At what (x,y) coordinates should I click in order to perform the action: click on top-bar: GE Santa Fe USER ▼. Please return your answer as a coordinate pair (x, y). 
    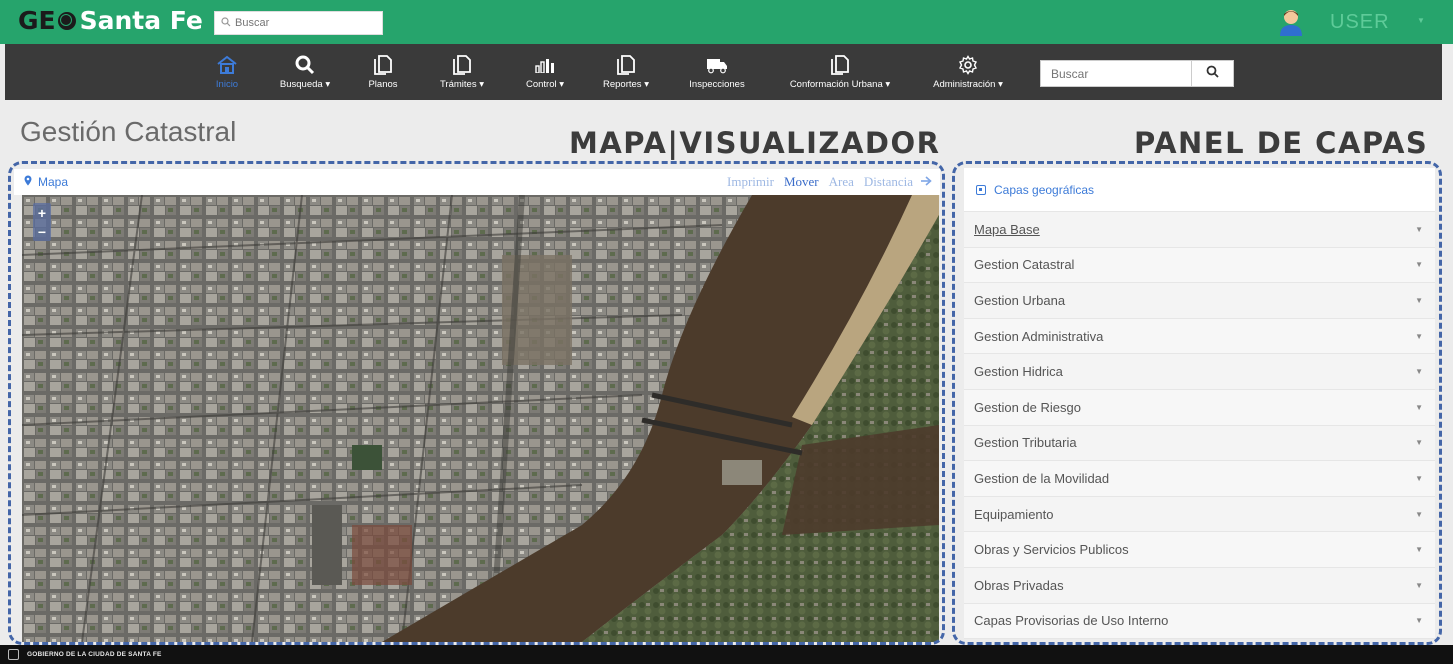
    Looking at the image, I should click on (726, 22).